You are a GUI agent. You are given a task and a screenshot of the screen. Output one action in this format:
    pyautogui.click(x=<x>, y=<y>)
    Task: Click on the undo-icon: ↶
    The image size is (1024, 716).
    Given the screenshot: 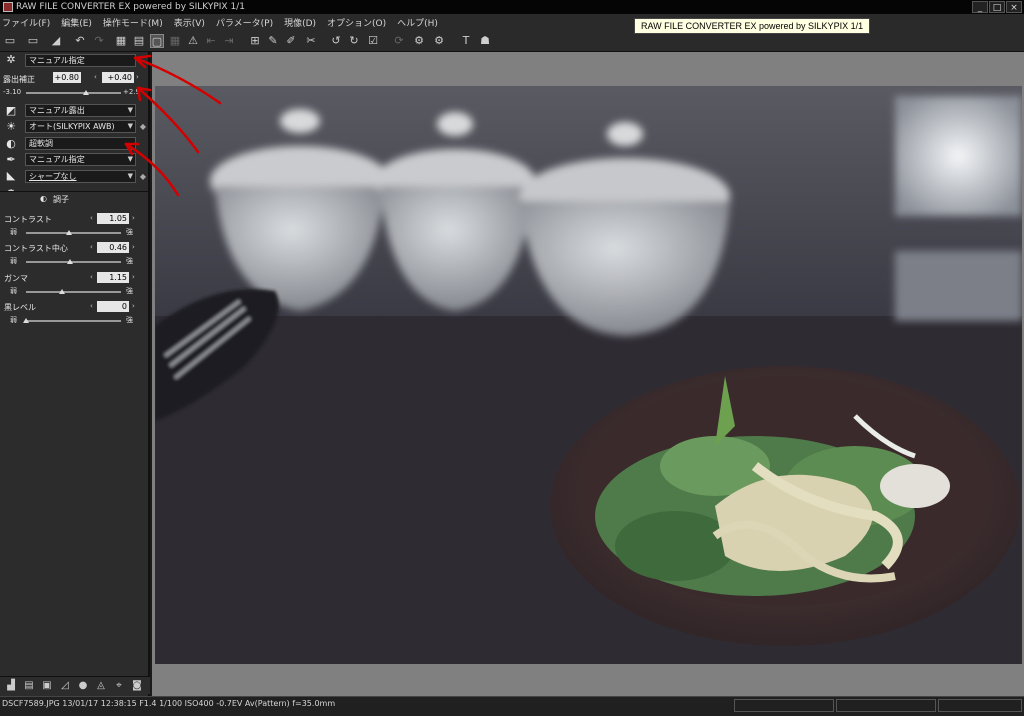 What is the action you would take?
    pyautogui.click(x=80, y=41)
    